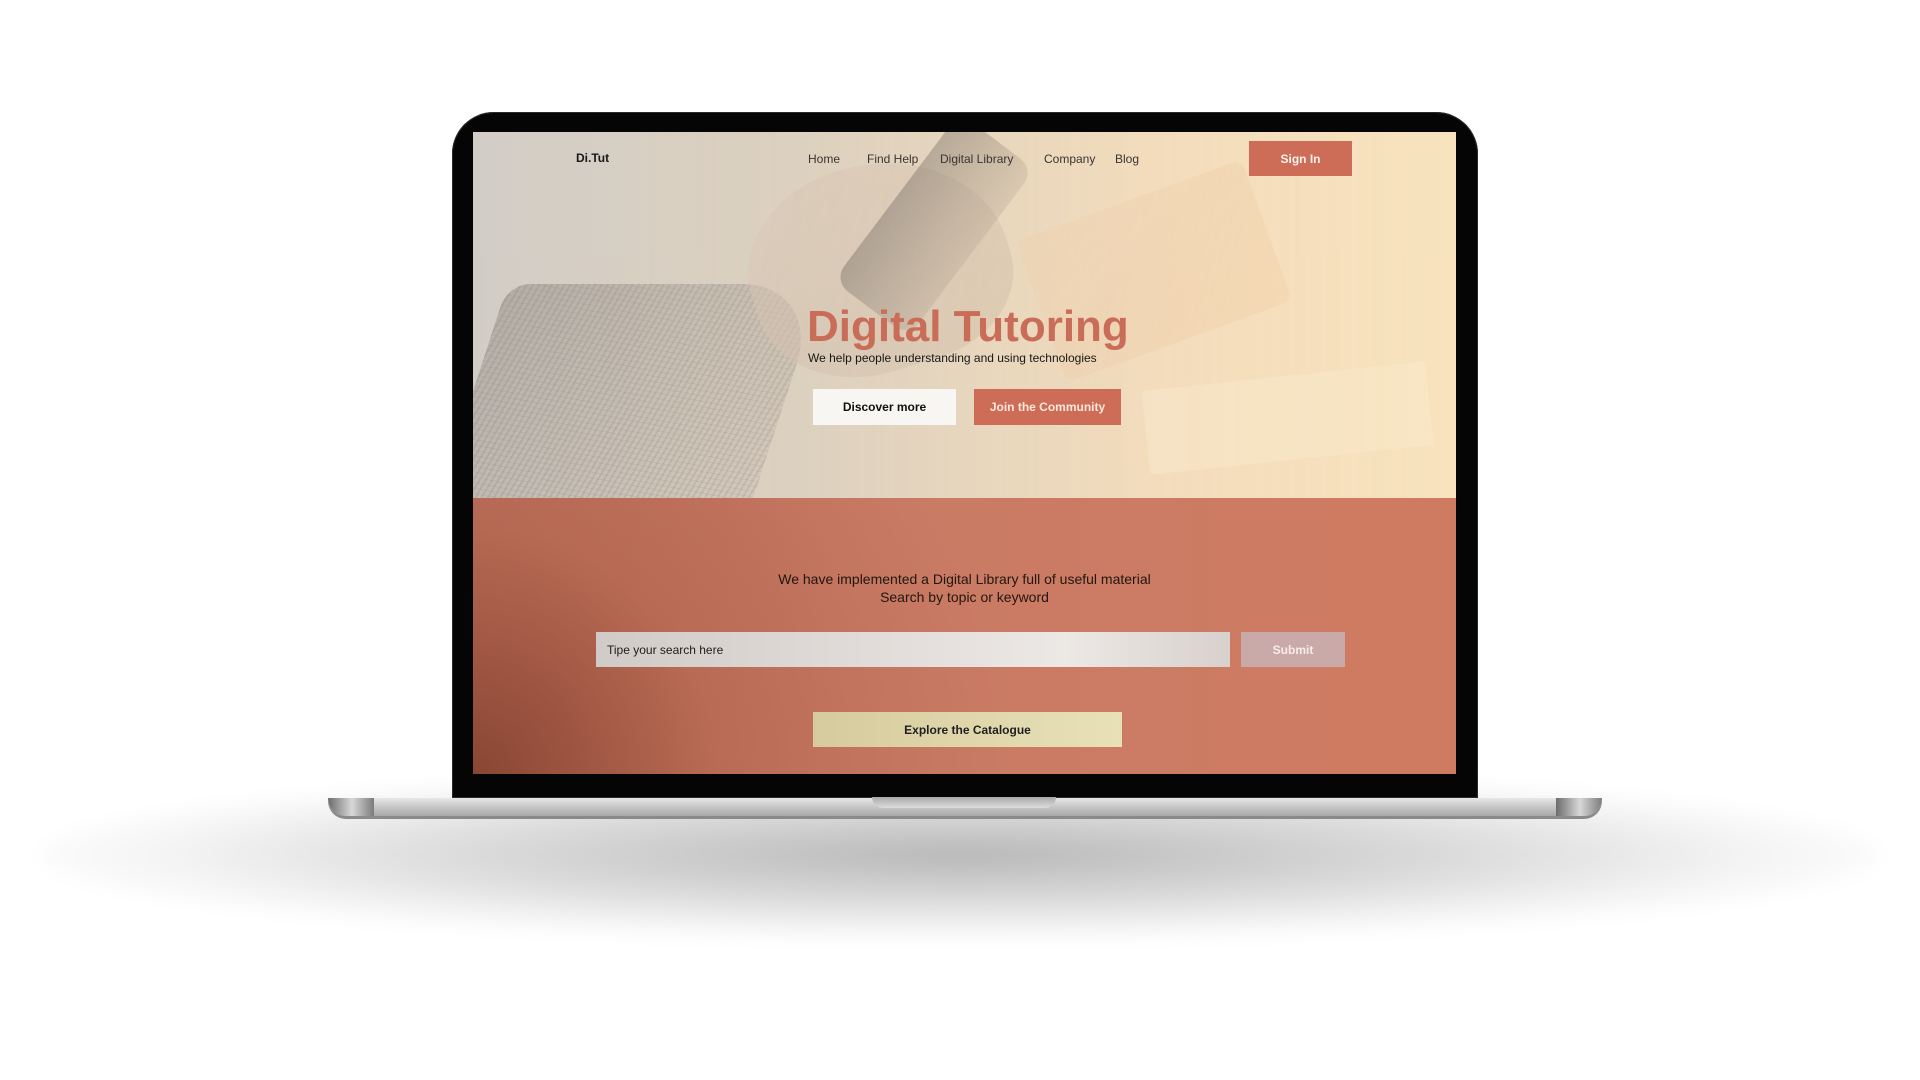  What do you see at coordinates (964, 802) in the screenshot?
I see `laptop-hinge-notch` at bounding box center [964, 802].